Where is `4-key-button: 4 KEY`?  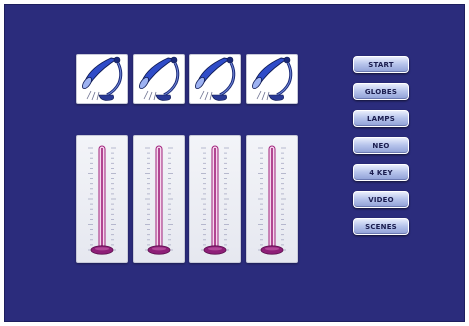 4-key-button: 4 KEY is located at coordinates (381, 172).